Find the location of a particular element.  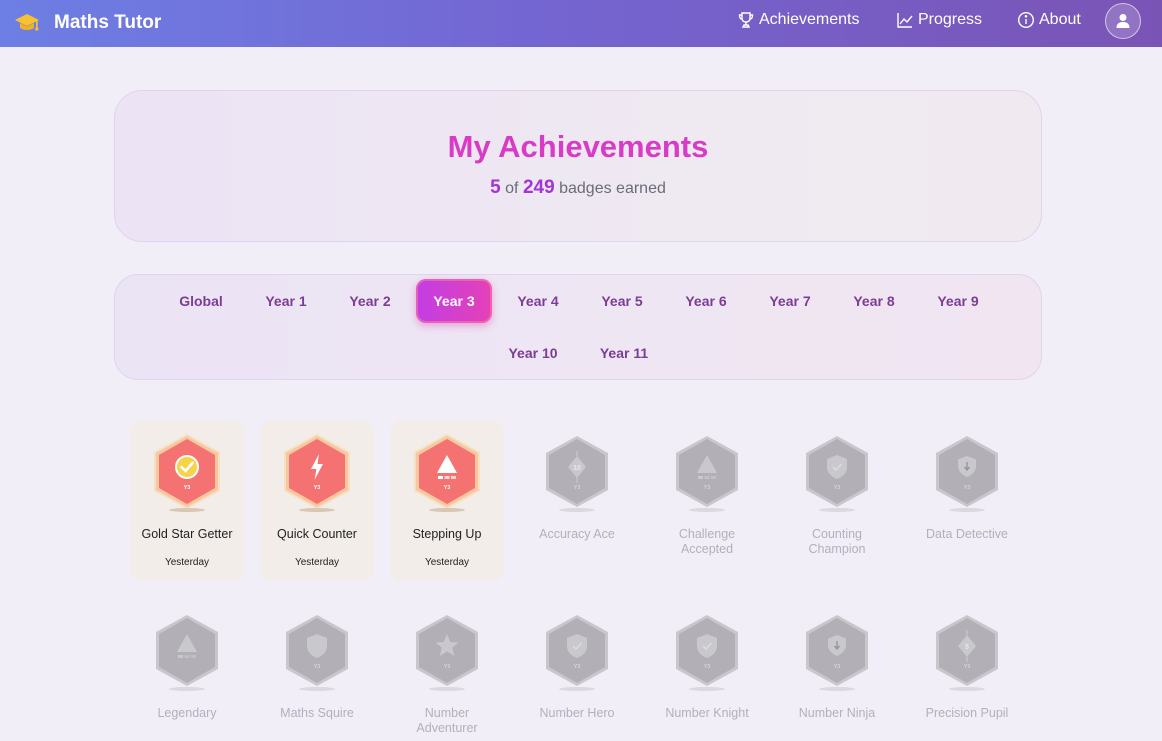

tab-year-11: Year 11 is located at coordinates (624, 353).